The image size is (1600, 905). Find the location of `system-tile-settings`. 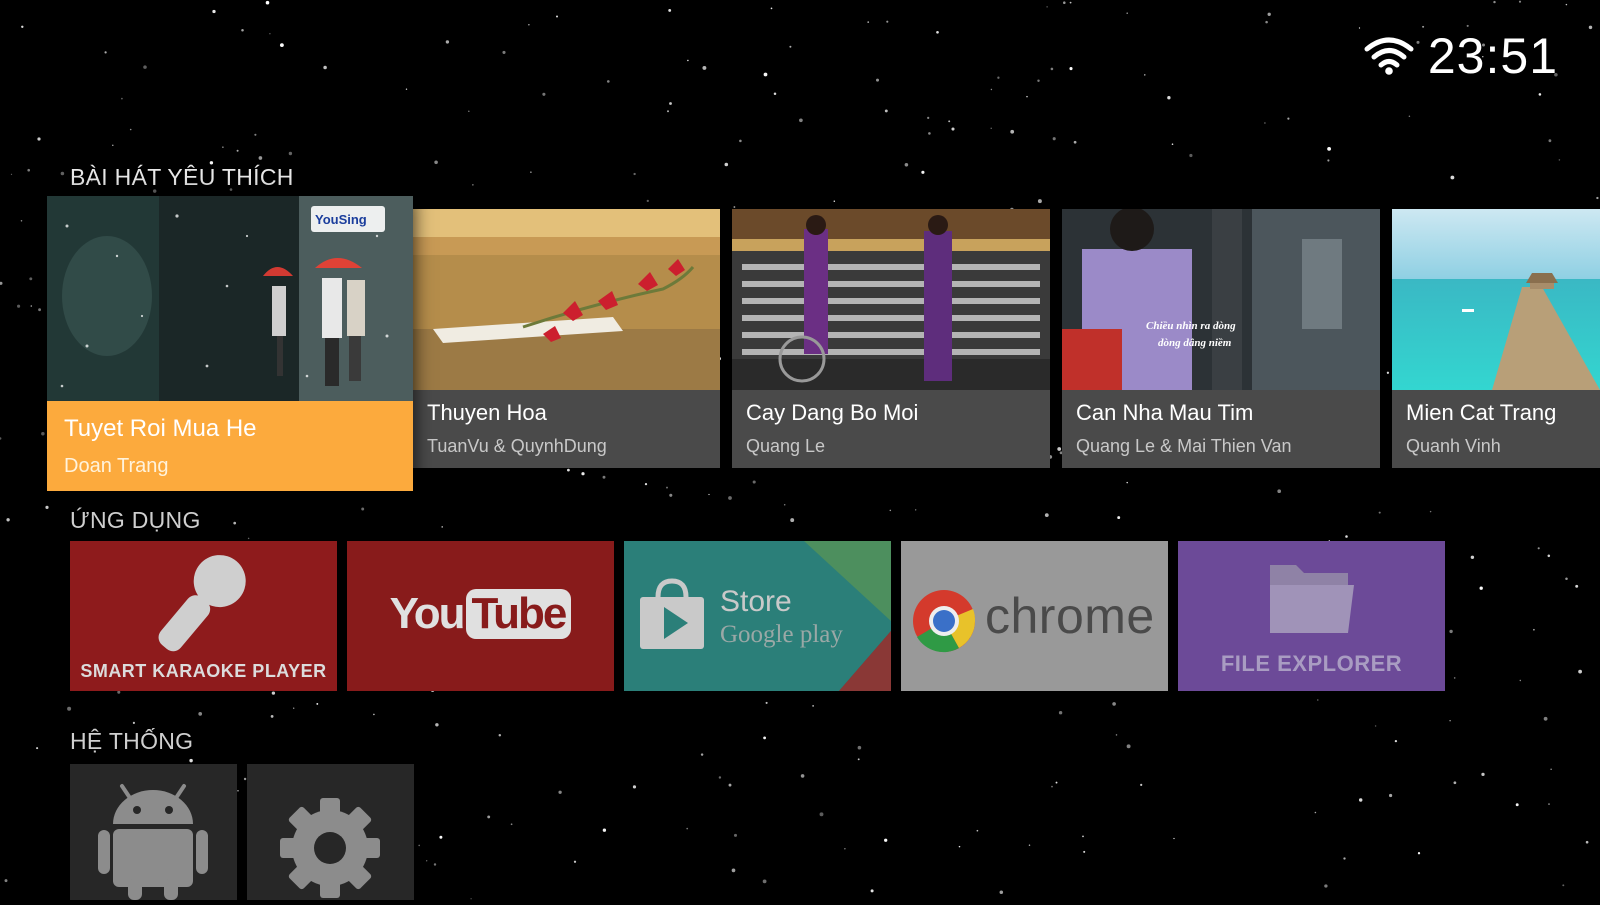

system-tile-settings is located at coordinates (330, 832).